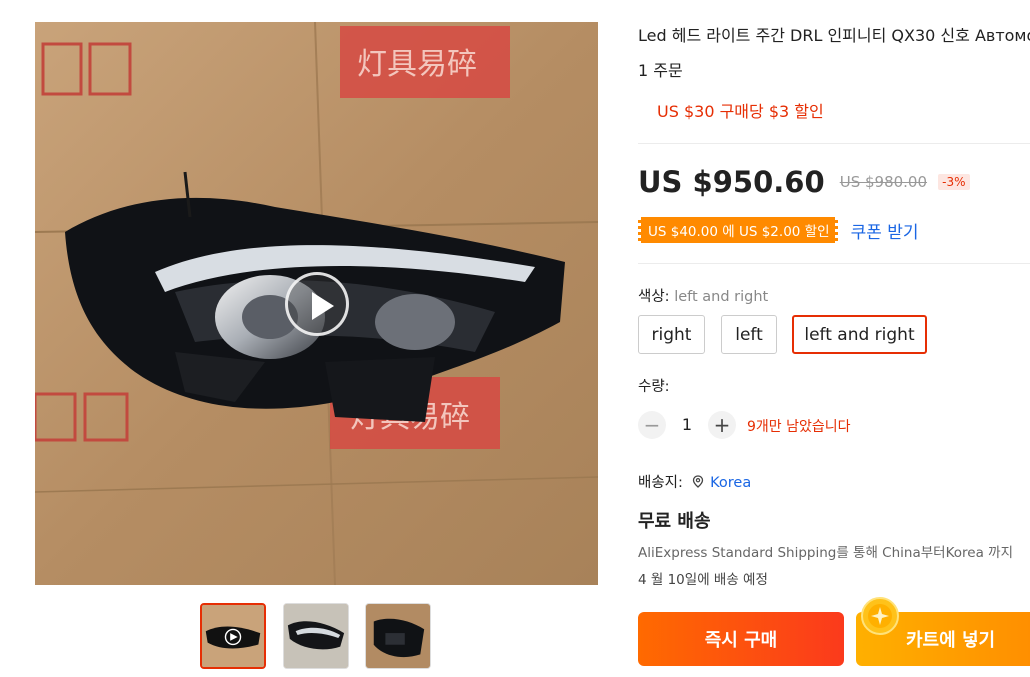 Image resolution: width=1030 pixels, height=677 pixels. I want to click on coupon-tag: US $40.00 에 US $2.00 할인, so click(738, 230).